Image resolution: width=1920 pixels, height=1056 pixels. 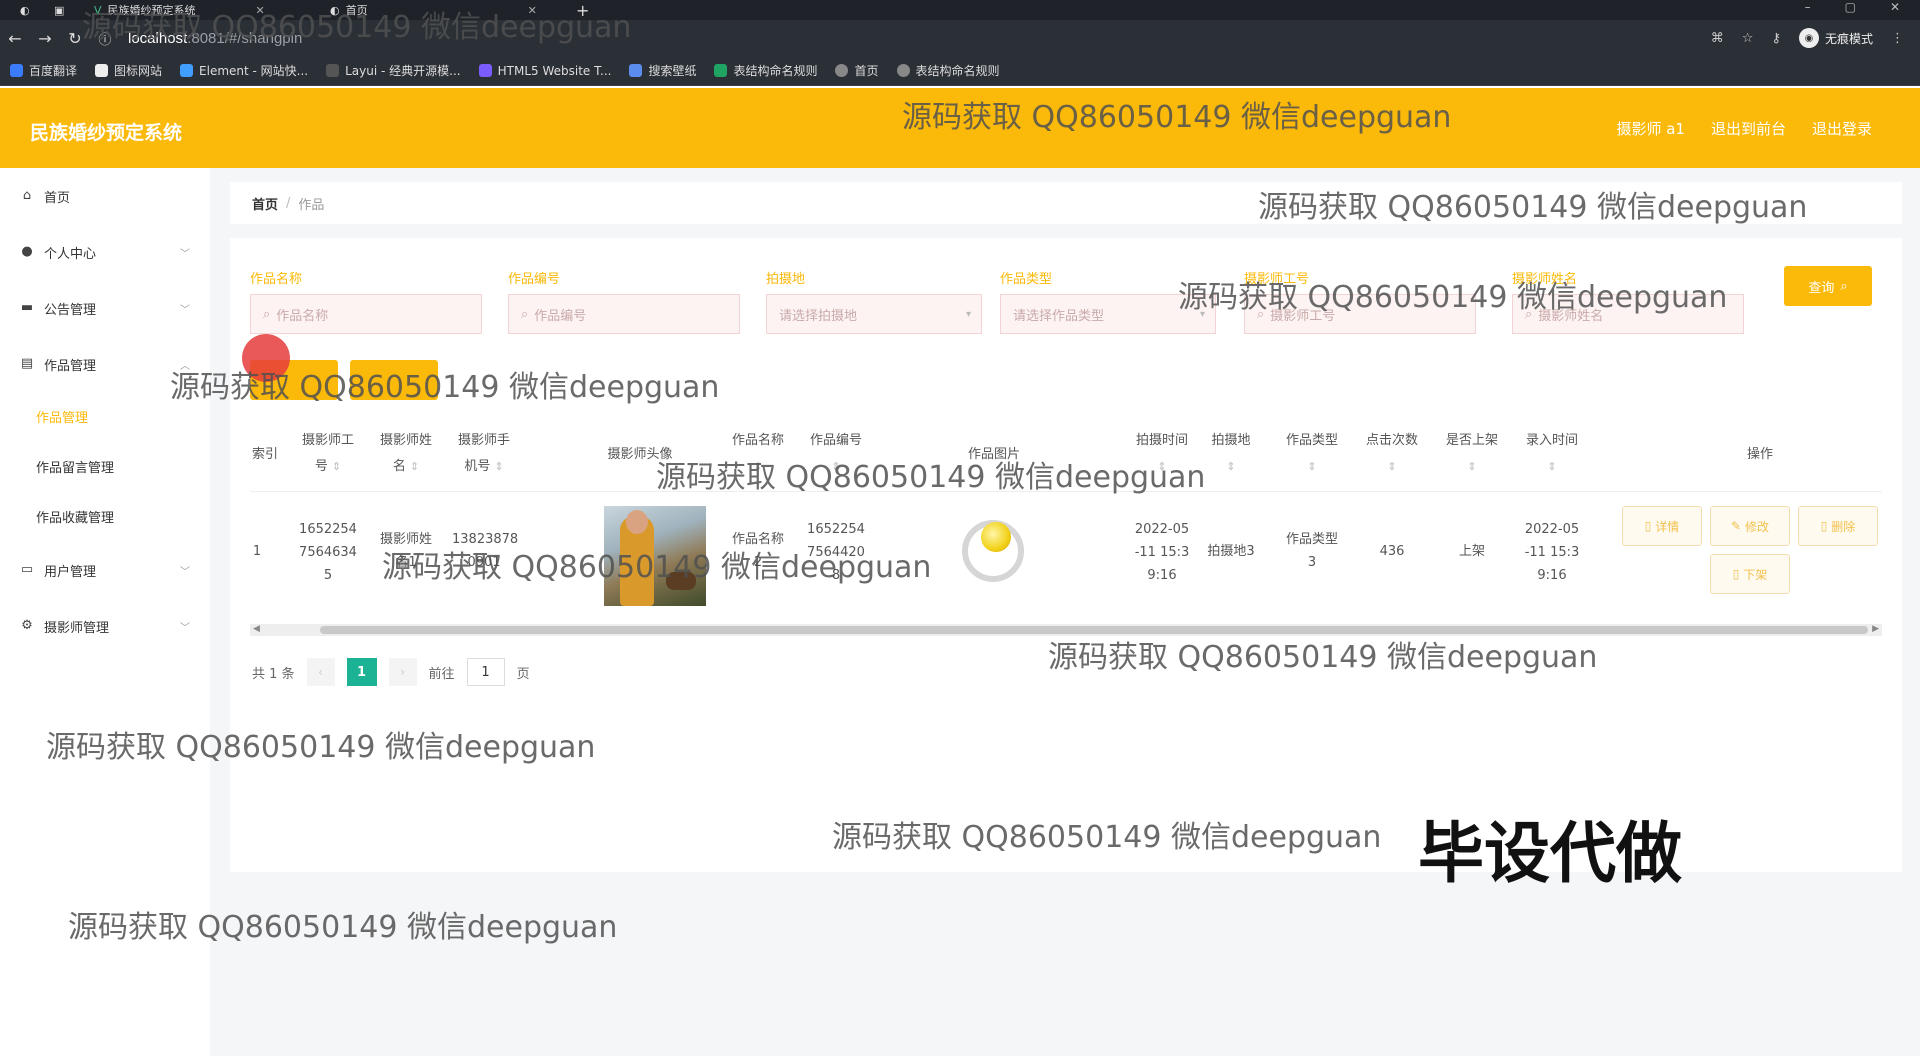 I want to click on key-icon: ⚷, so click(x=1776, y=38).